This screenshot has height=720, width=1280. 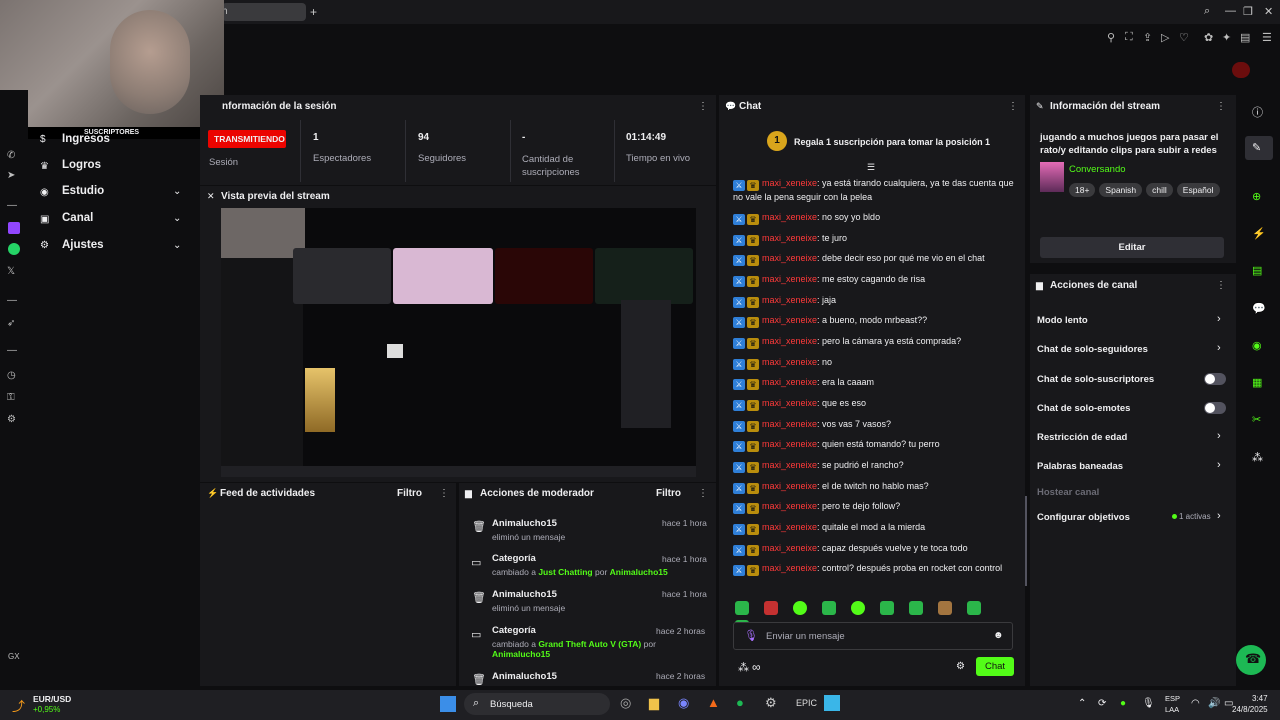 What do you see at coordinates (1172, 698) in the screenshot?
I see `lang-primary: ESP` at bounding box center [1172, 698].